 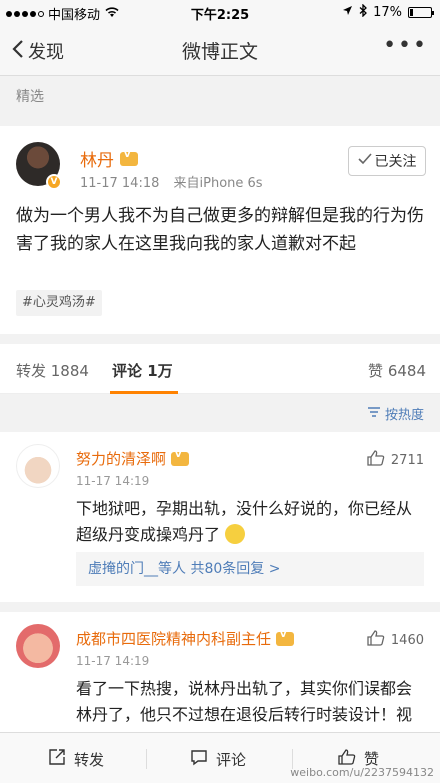 What do you see at coordinates (54, 182) in the screenshot?
I see `verified-badge-icon: V` at bounding box center [54, 182].